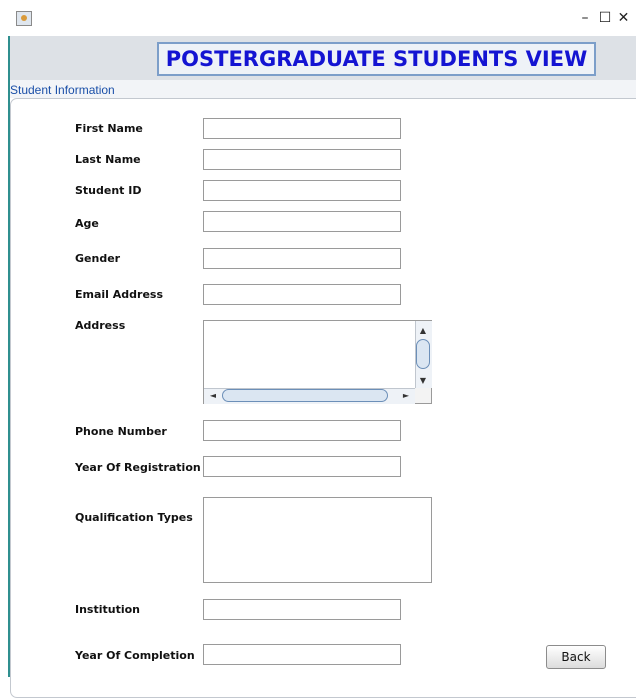  Describe the element at coordinates (213, 396) in the screenshot. I see `scroll-left-arrow-icon: ◄` at that location.